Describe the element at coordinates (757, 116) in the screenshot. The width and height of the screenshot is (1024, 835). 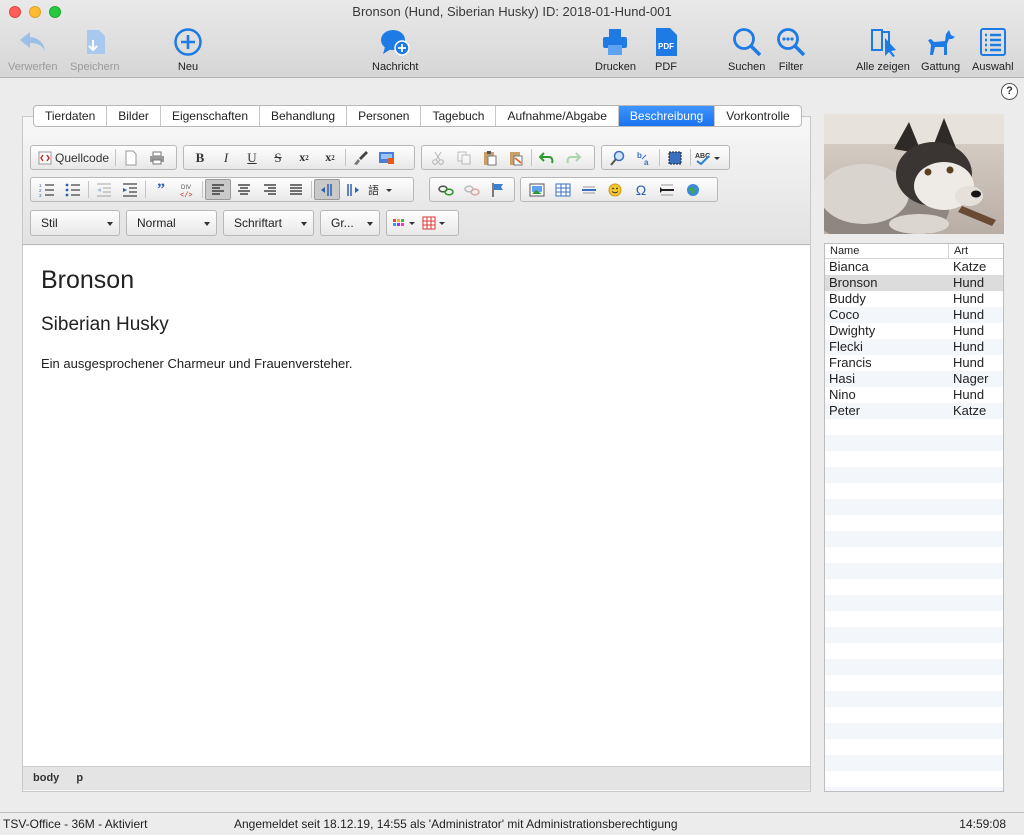
I see `tab-vorkontrolle: Vorkontrolle` at that location.